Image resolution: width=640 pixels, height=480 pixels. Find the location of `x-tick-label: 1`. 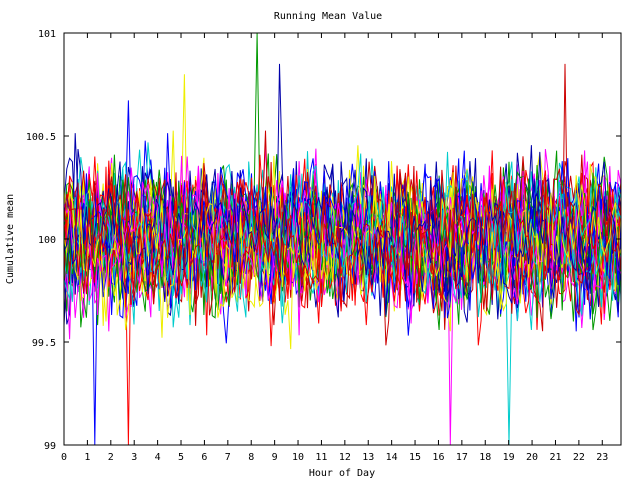

x-tick-label: 1 is located at coordinates (87, 457).